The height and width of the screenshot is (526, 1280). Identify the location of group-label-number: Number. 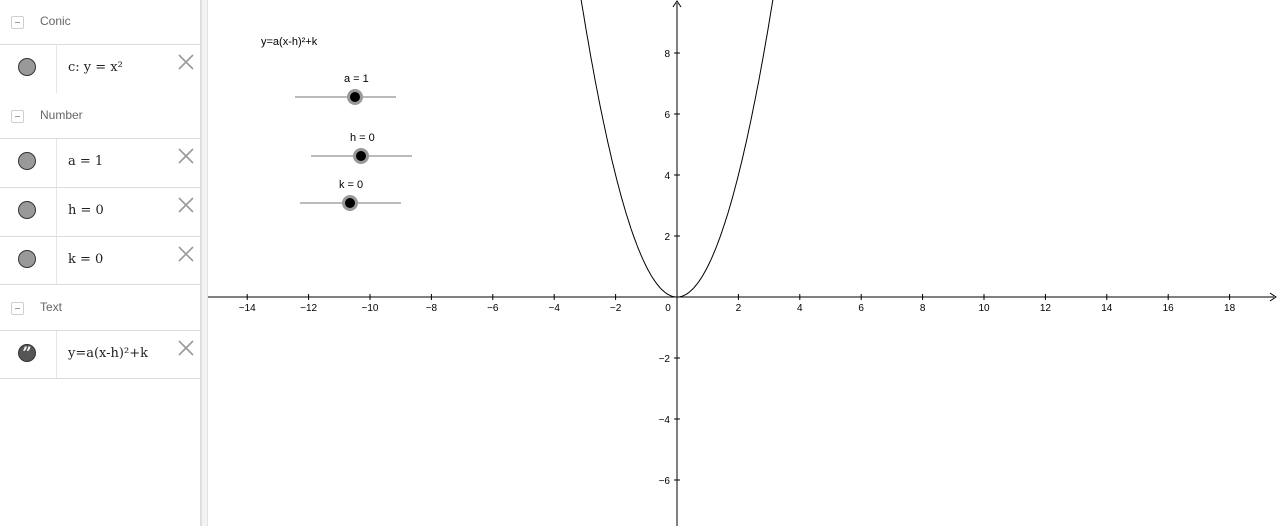
(61, 115).